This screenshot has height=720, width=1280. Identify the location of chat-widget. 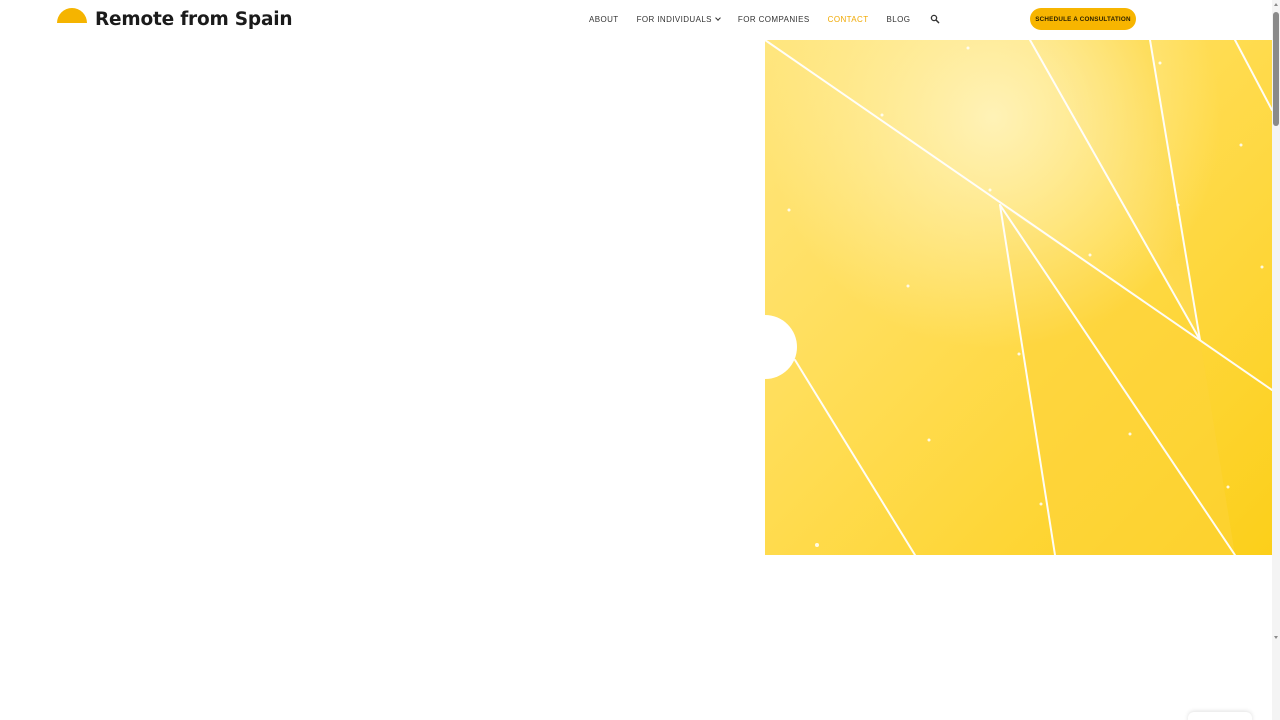
(1220, 716).